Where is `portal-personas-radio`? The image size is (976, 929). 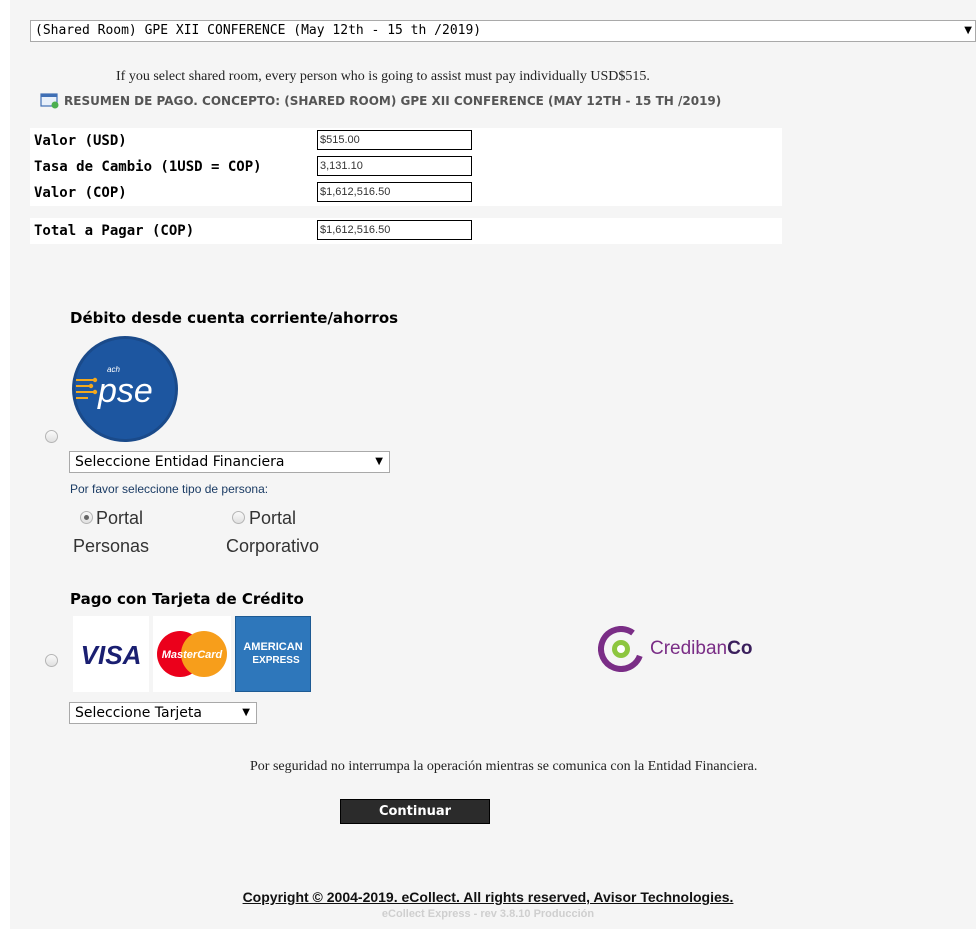 portal-personas-radio is located at coordinates (86, 517).